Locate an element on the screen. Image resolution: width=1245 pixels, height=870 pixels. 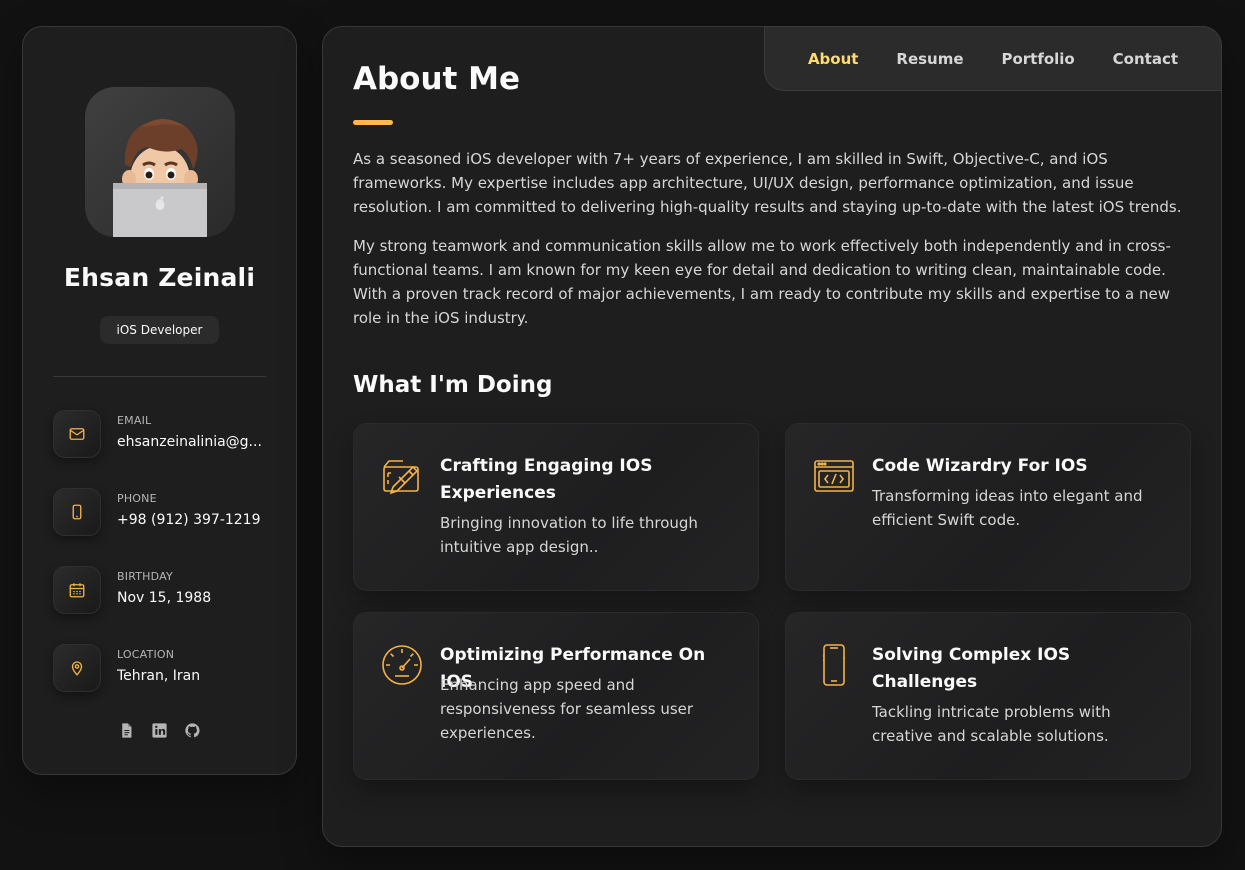
service-title: Code Wizardry For IOS is located at coordinates (980, 466).